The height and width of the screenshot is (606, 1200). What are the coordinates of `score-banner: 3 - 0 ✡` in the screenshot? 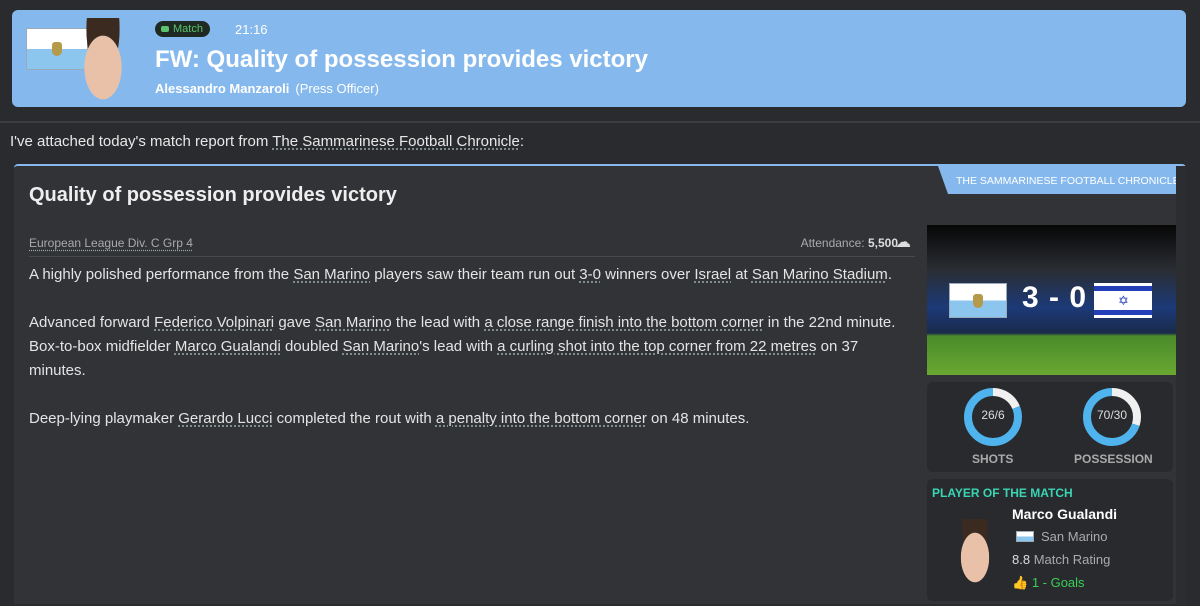 It's located at (1051, 300).